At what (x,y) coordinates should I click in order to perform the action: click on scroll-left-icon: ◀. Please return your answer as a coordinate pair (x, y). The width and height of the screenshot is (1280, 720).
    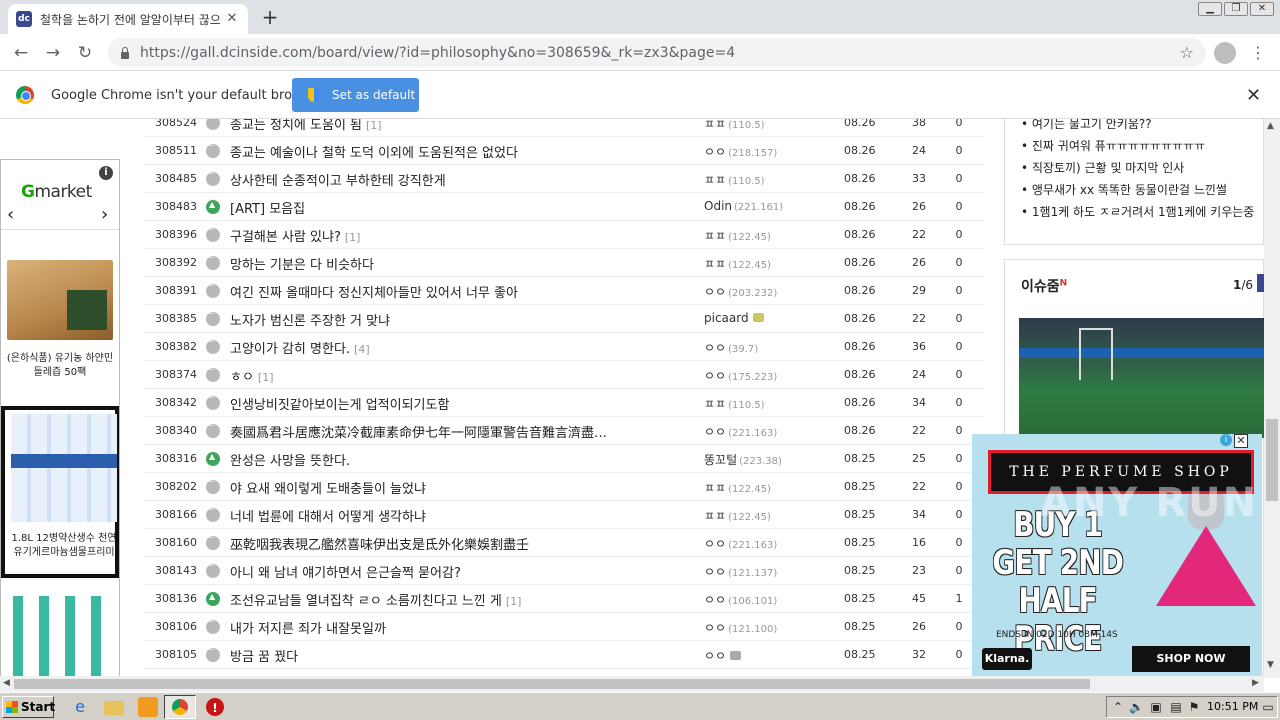
    Looking at the image, I should click on (6, 683).